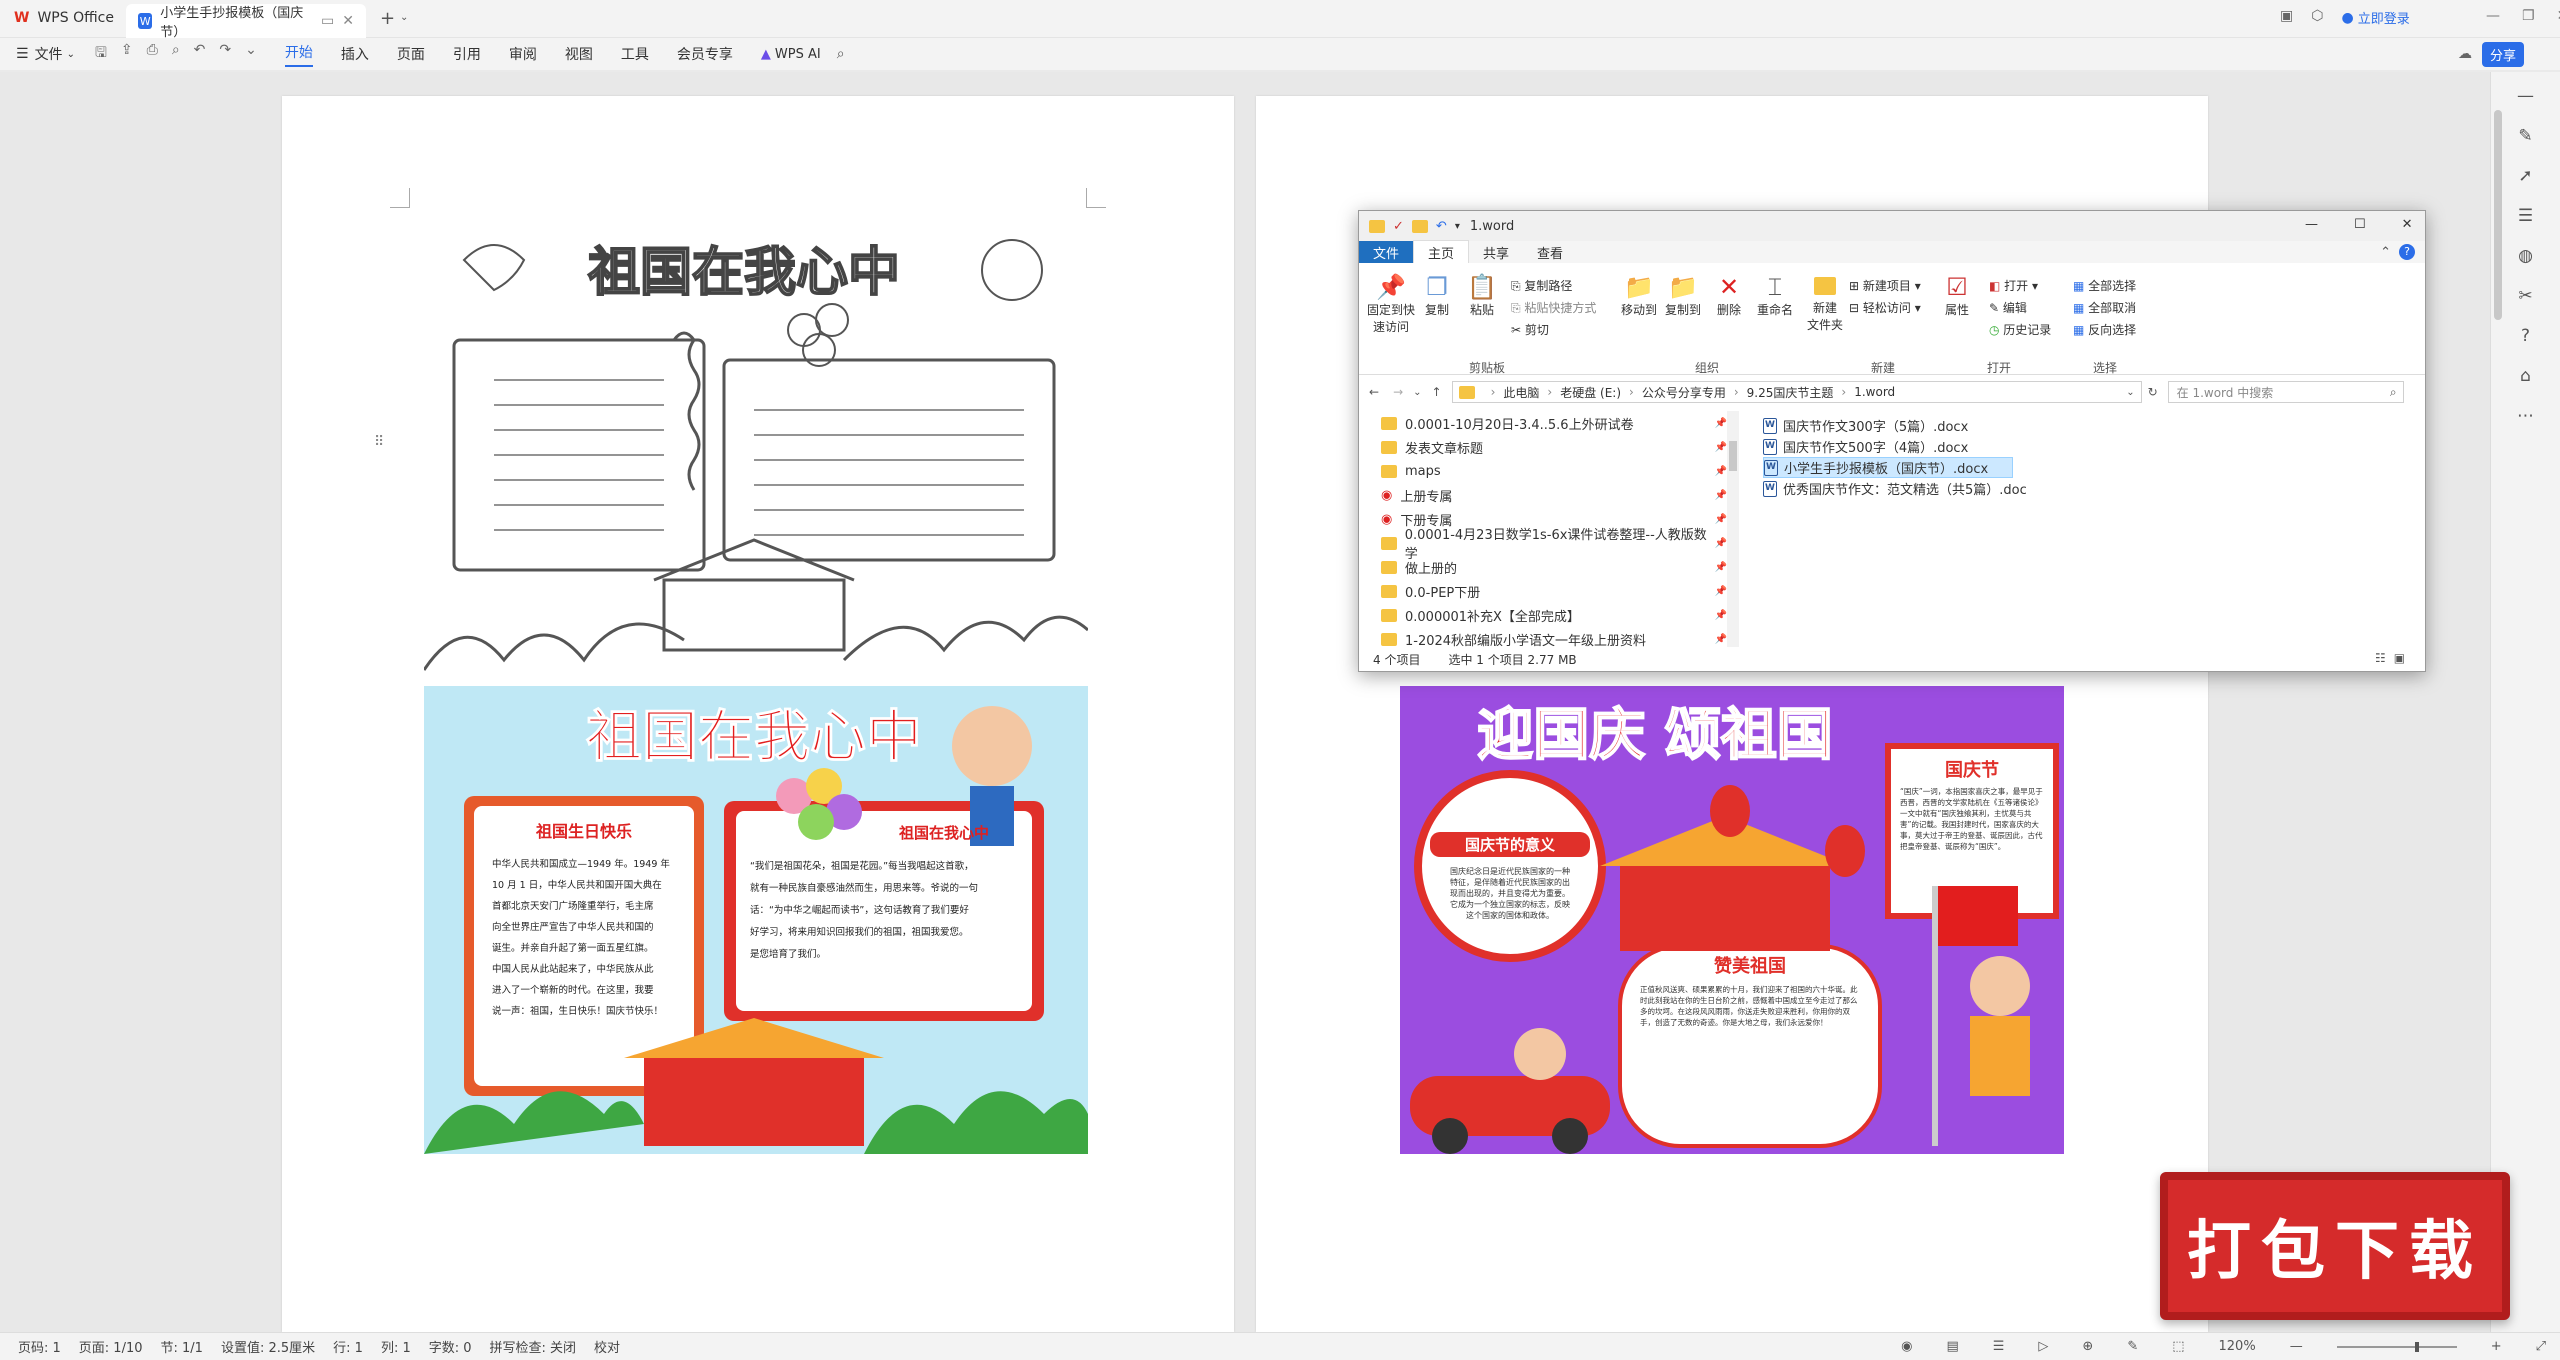 Image resolution: width=2560 pixels, height=1360 pixels. What do you see at coordinates (200, 54) in the screenshot?
I see `undo-icon: ↶` at bounding box center [200, 54].